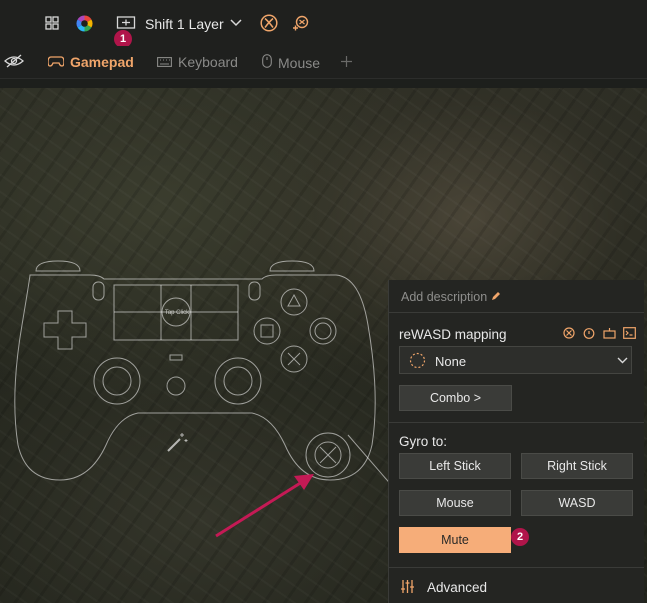  Describe the element at coordinates (515, 360) in the screenshot. I see `mapping-select: None` at that location.